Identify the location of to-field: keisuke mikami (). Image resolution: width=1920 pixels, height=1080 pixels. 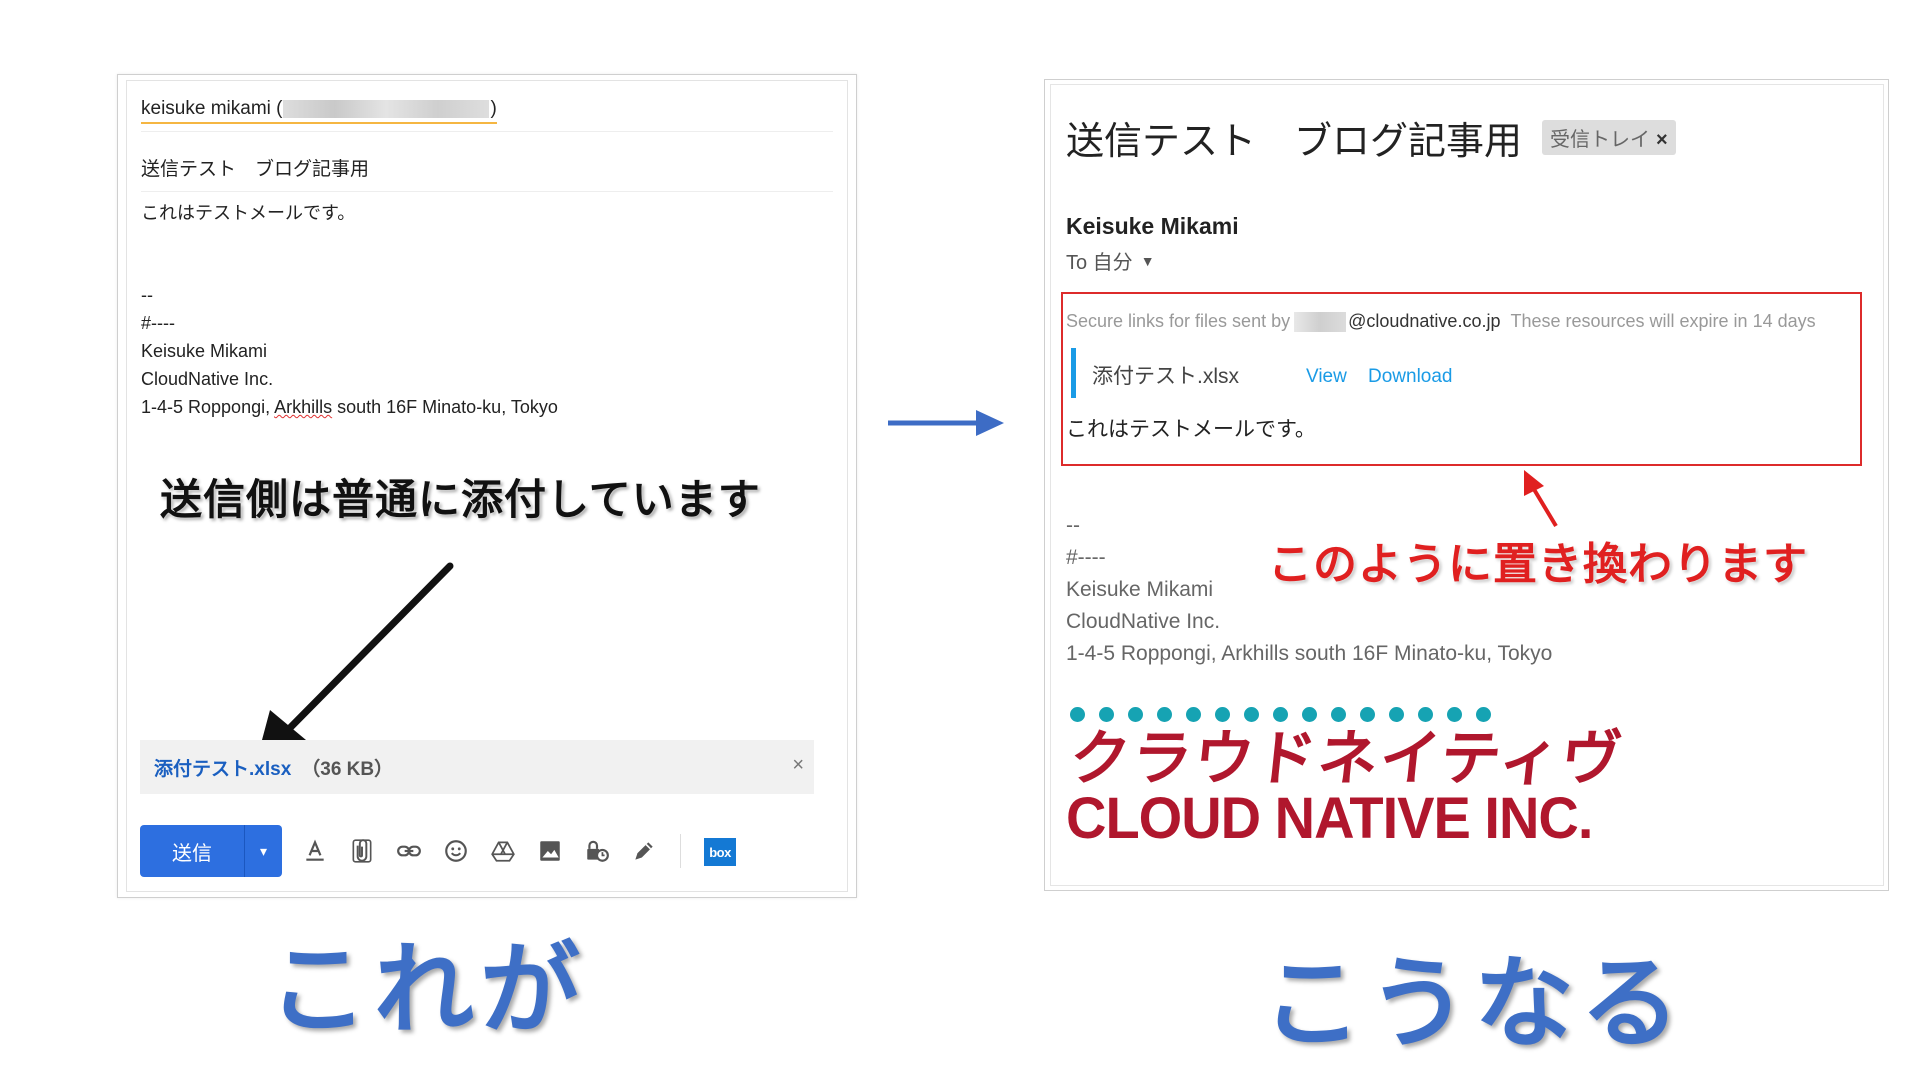
(487, 111).